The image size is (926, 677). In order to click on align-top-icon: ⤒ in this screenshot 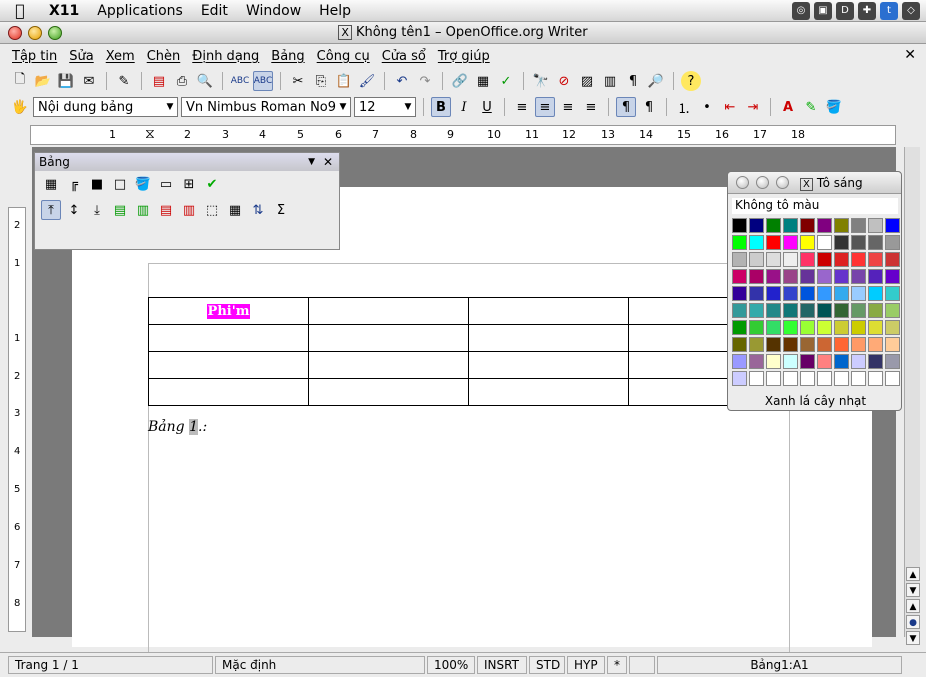, I will do `click(51, 210)`.